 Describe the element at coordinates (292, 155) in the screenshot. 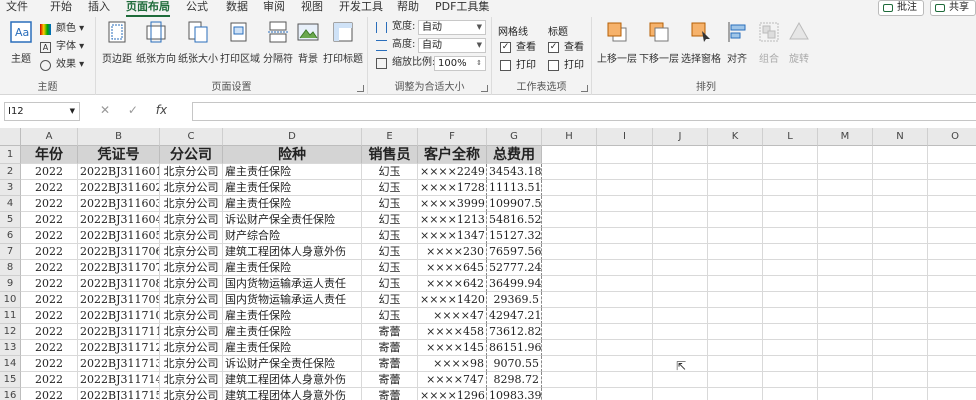

I see `table-header-cell: 险种` at that location.